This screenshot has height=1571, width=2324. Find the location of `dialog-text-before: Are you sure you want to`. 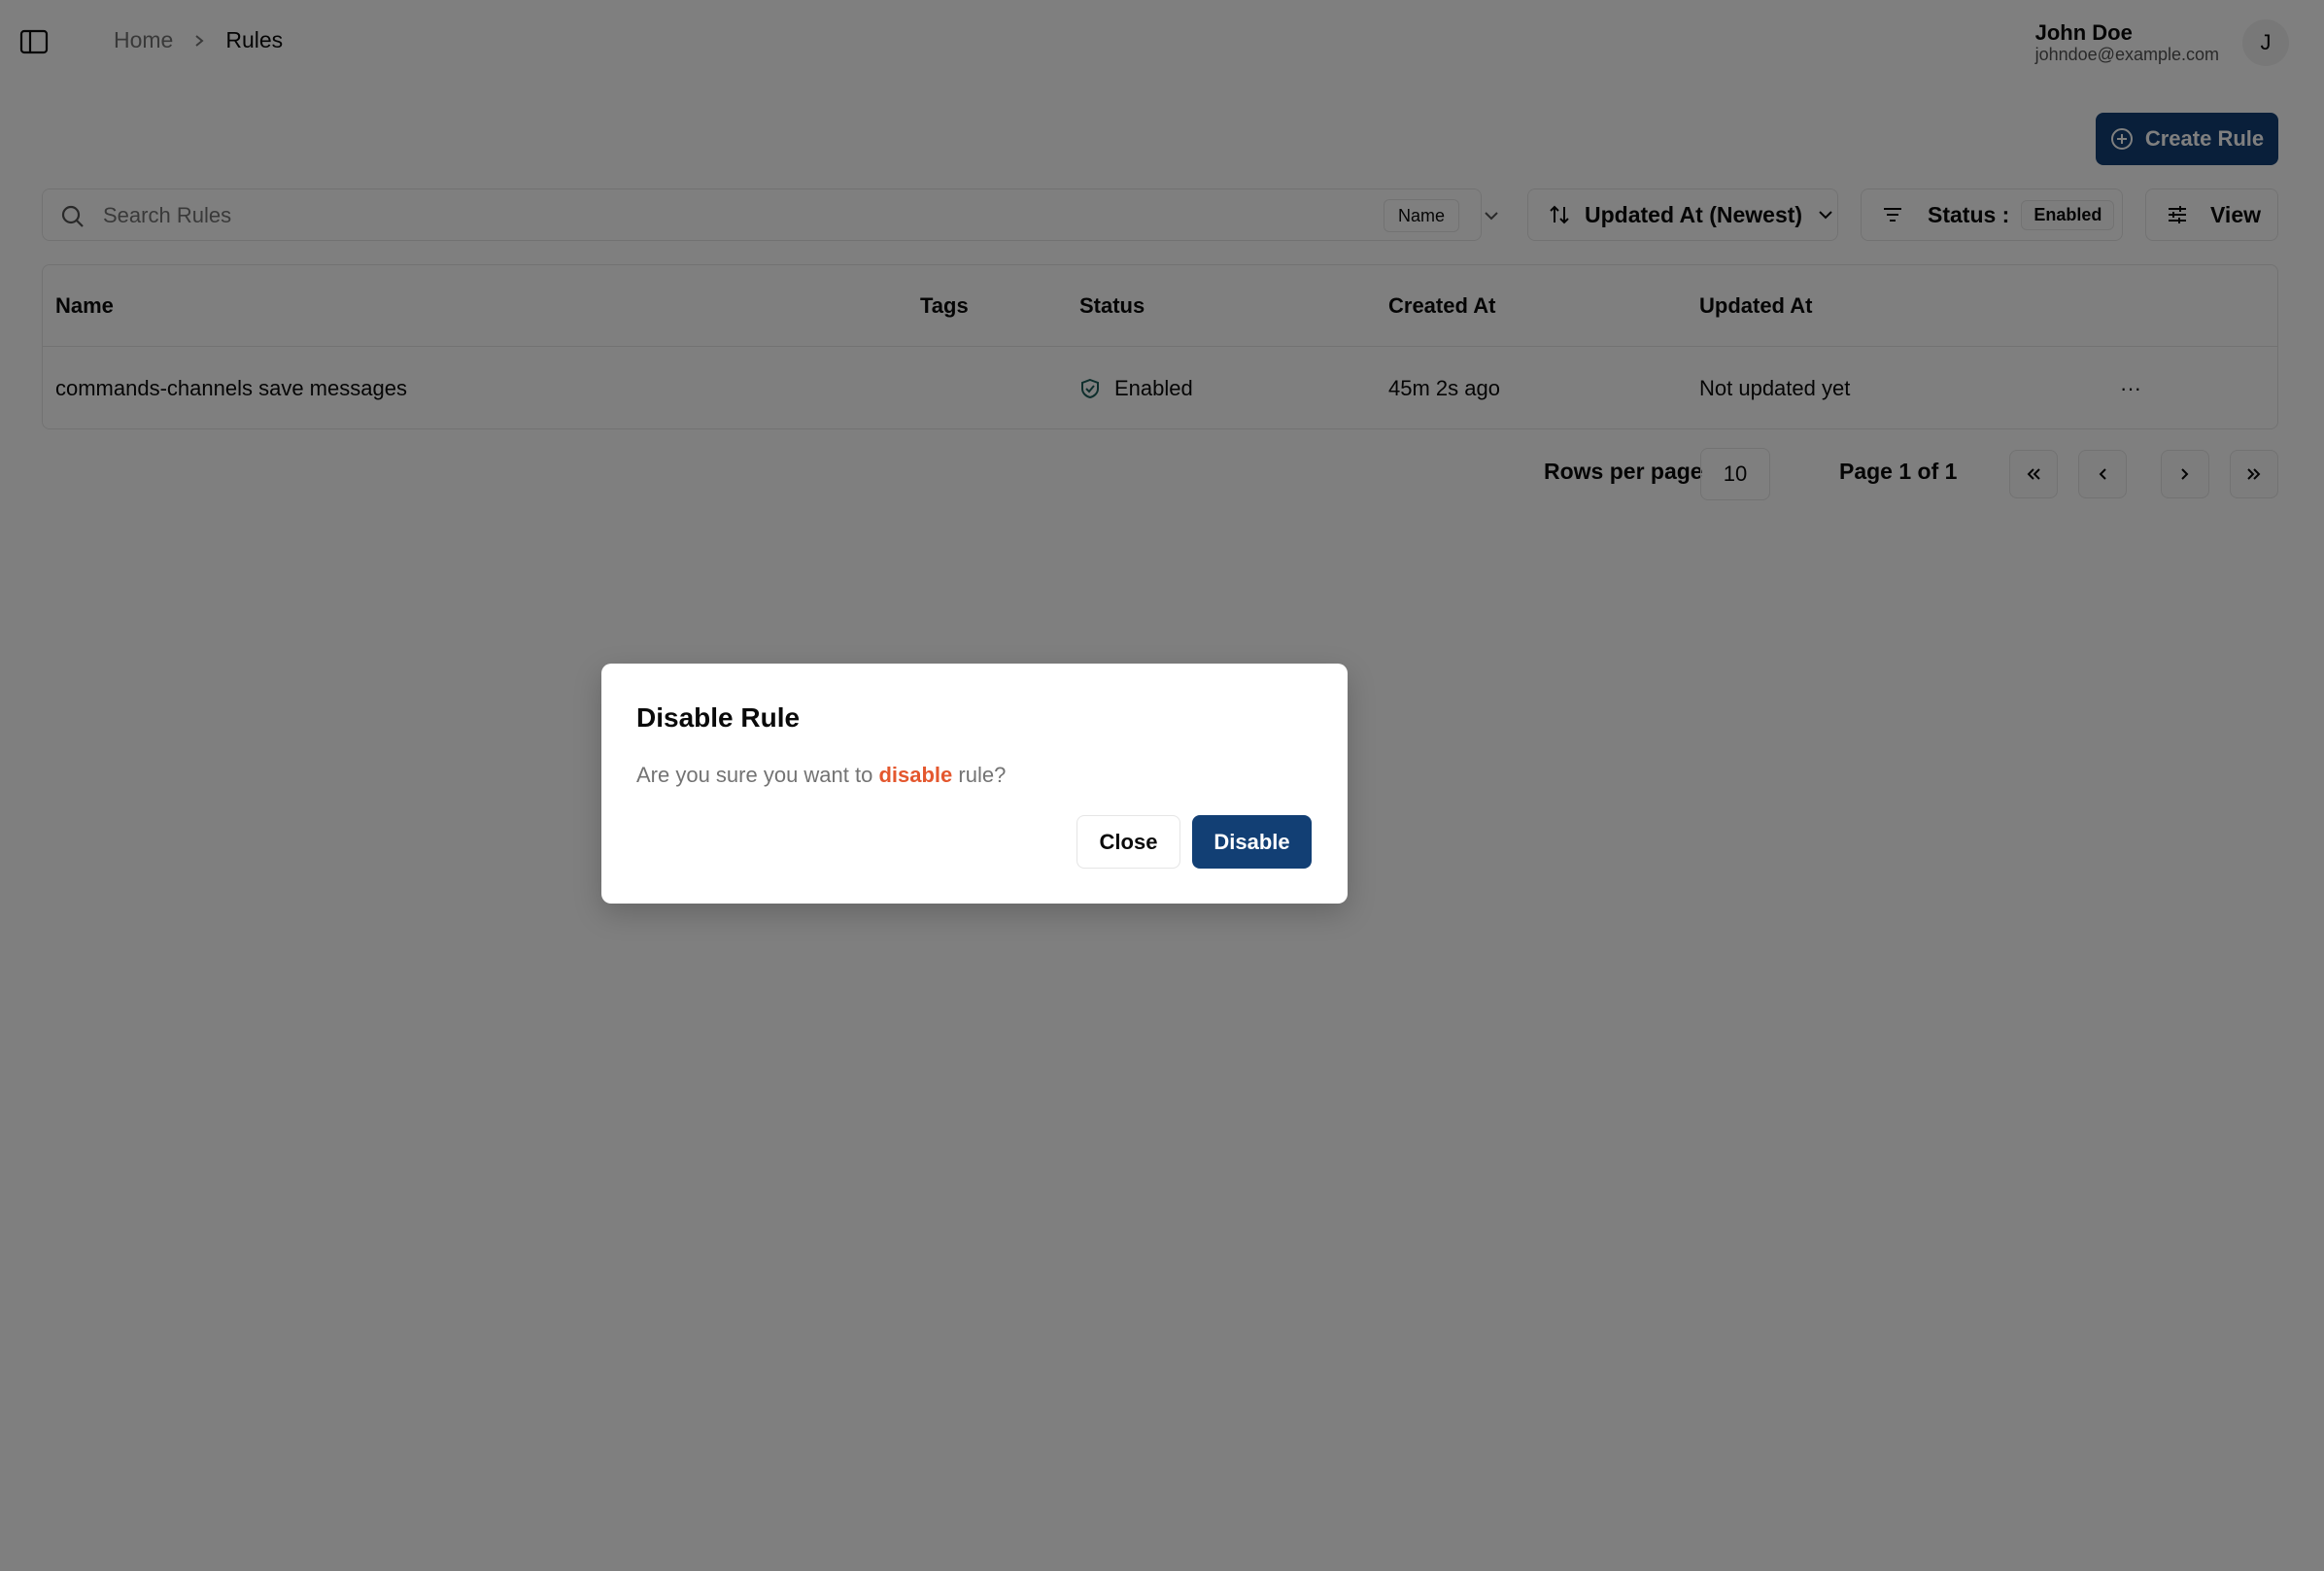

dialog-text-before: Are you sure you want to is located at coordinates (758, 775).